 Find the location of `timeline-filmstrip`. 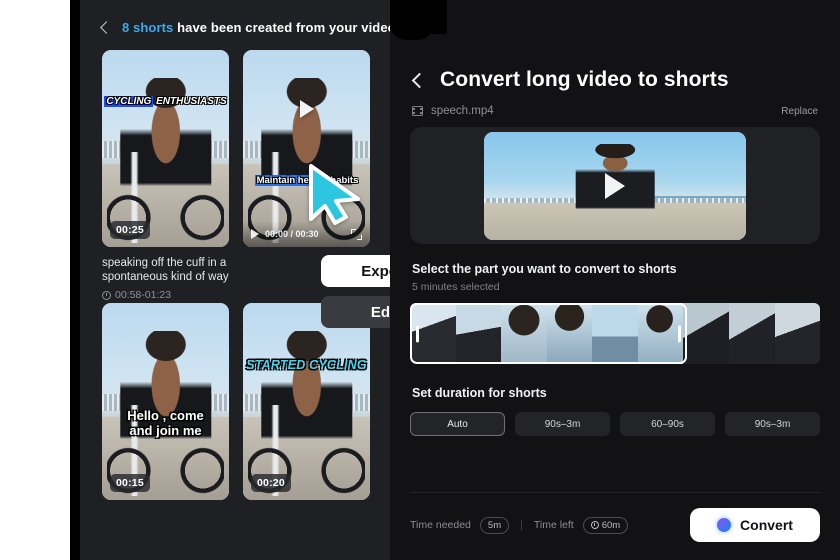

timeline-filmstrip is located at coordinates (615, 333).